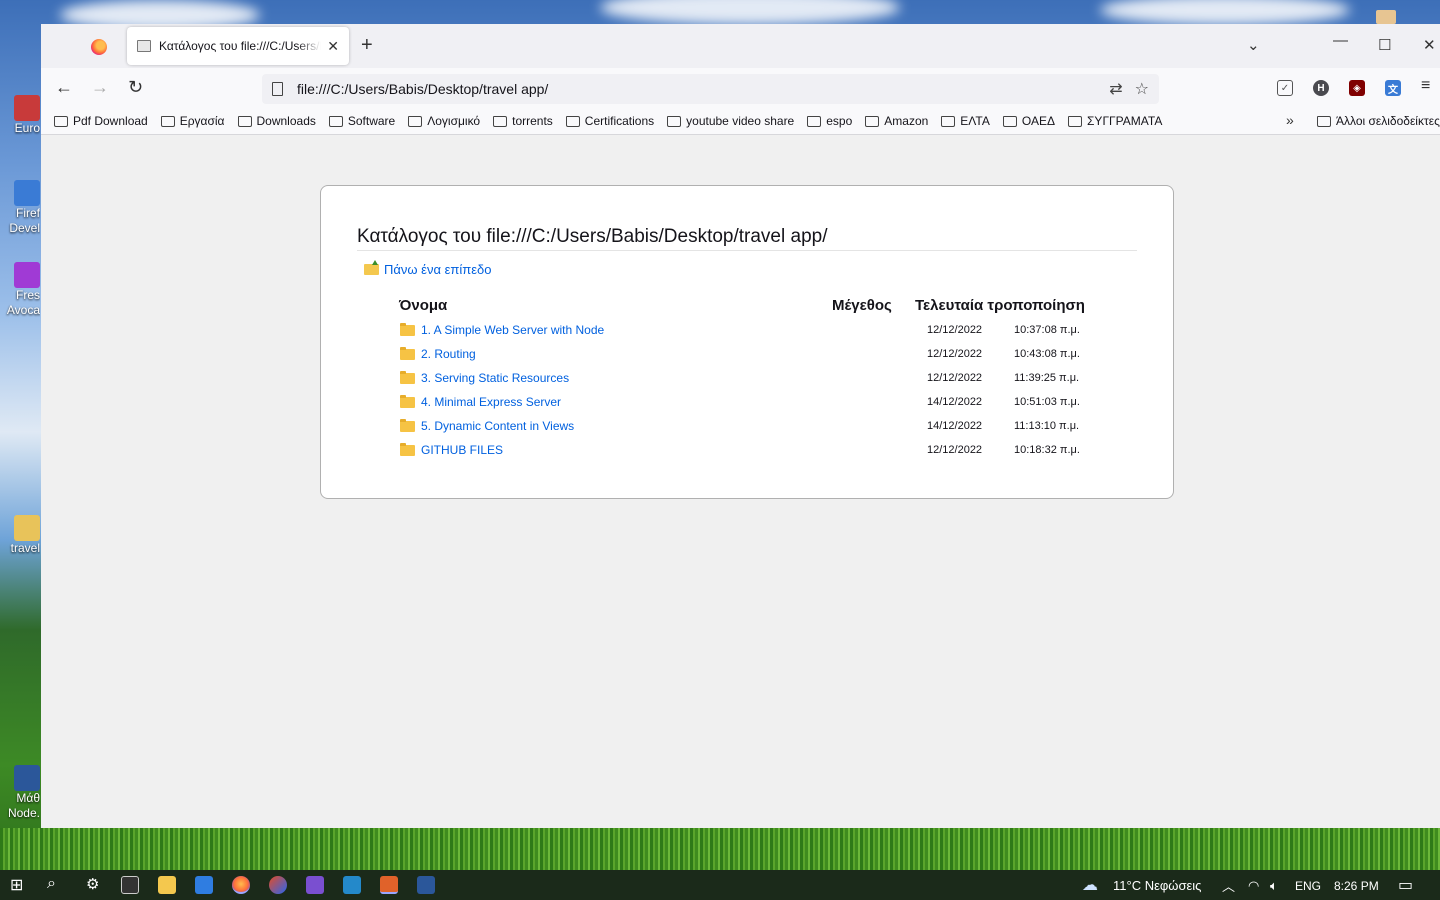  I want to click on back-button: ←, so click(64, 87).